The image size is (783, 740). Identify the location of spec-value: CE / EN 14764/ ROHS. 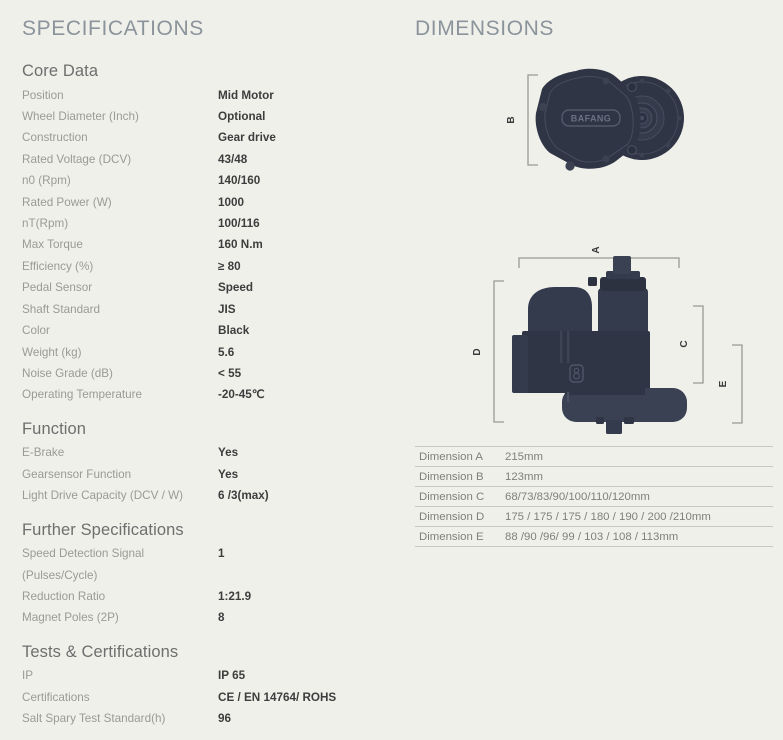
(277, 697).